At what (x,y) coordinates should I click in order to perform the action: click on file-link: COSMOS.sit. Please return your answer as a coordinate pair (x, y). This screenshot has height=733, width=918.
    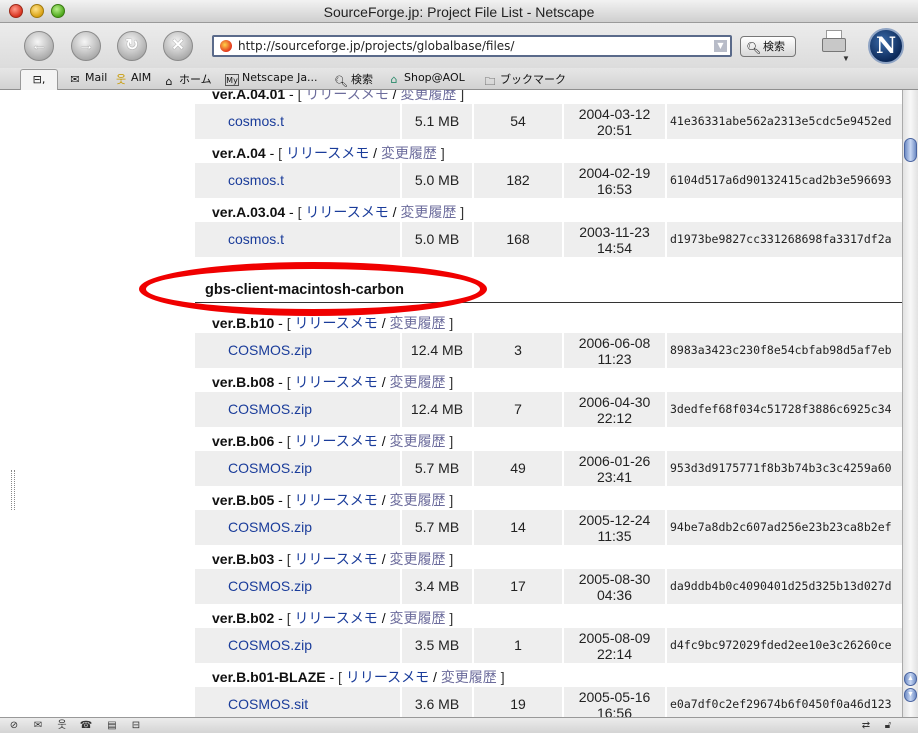
    Looking at the image, I should click on (268, 702).